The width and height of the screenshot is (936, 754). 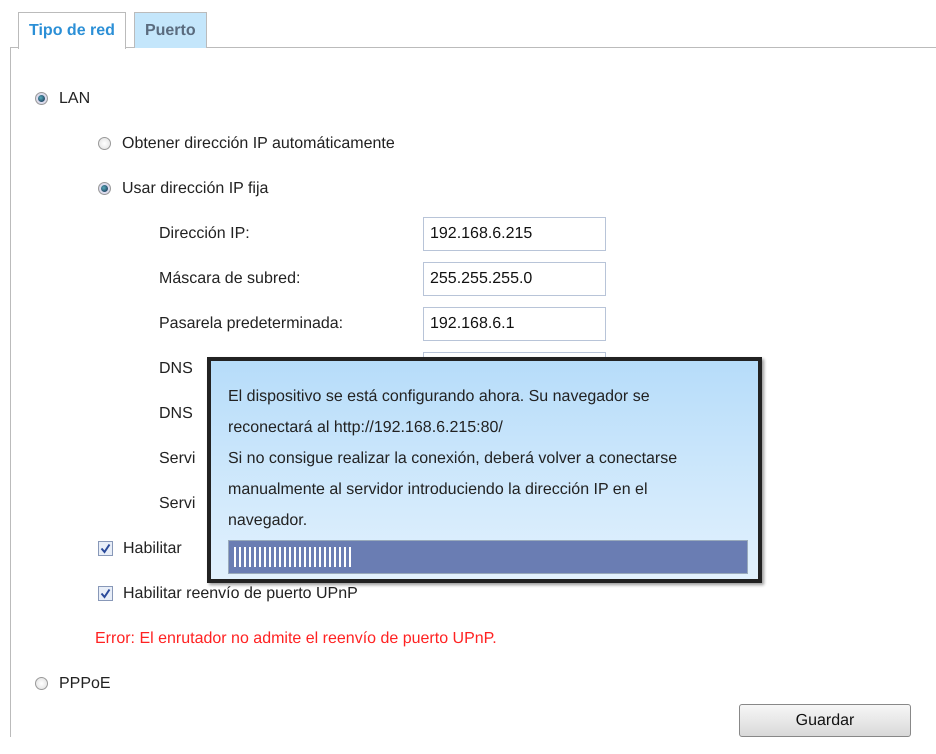 What do you see at coordinates (229, 278) in the screenshot?
I see `field-label: Máscara de subred:` at bounding box center [229, 278].